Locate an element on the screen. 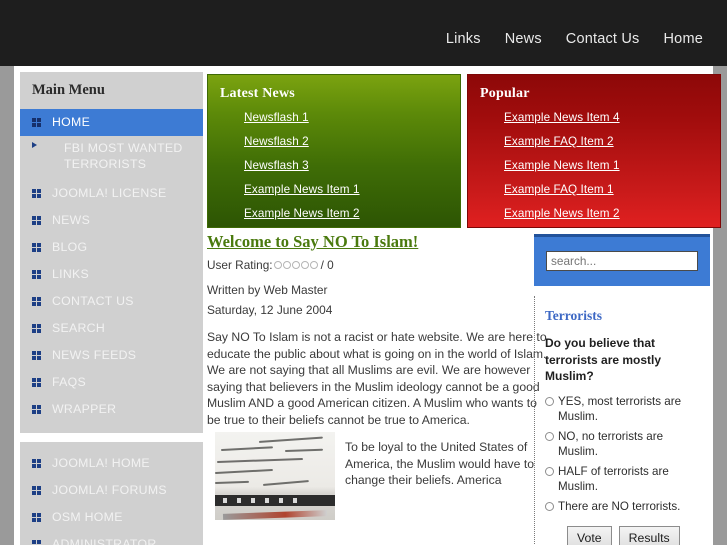  sidebar-item-label: JOOMLA! LICENSE is located at coordinates (109, 193).